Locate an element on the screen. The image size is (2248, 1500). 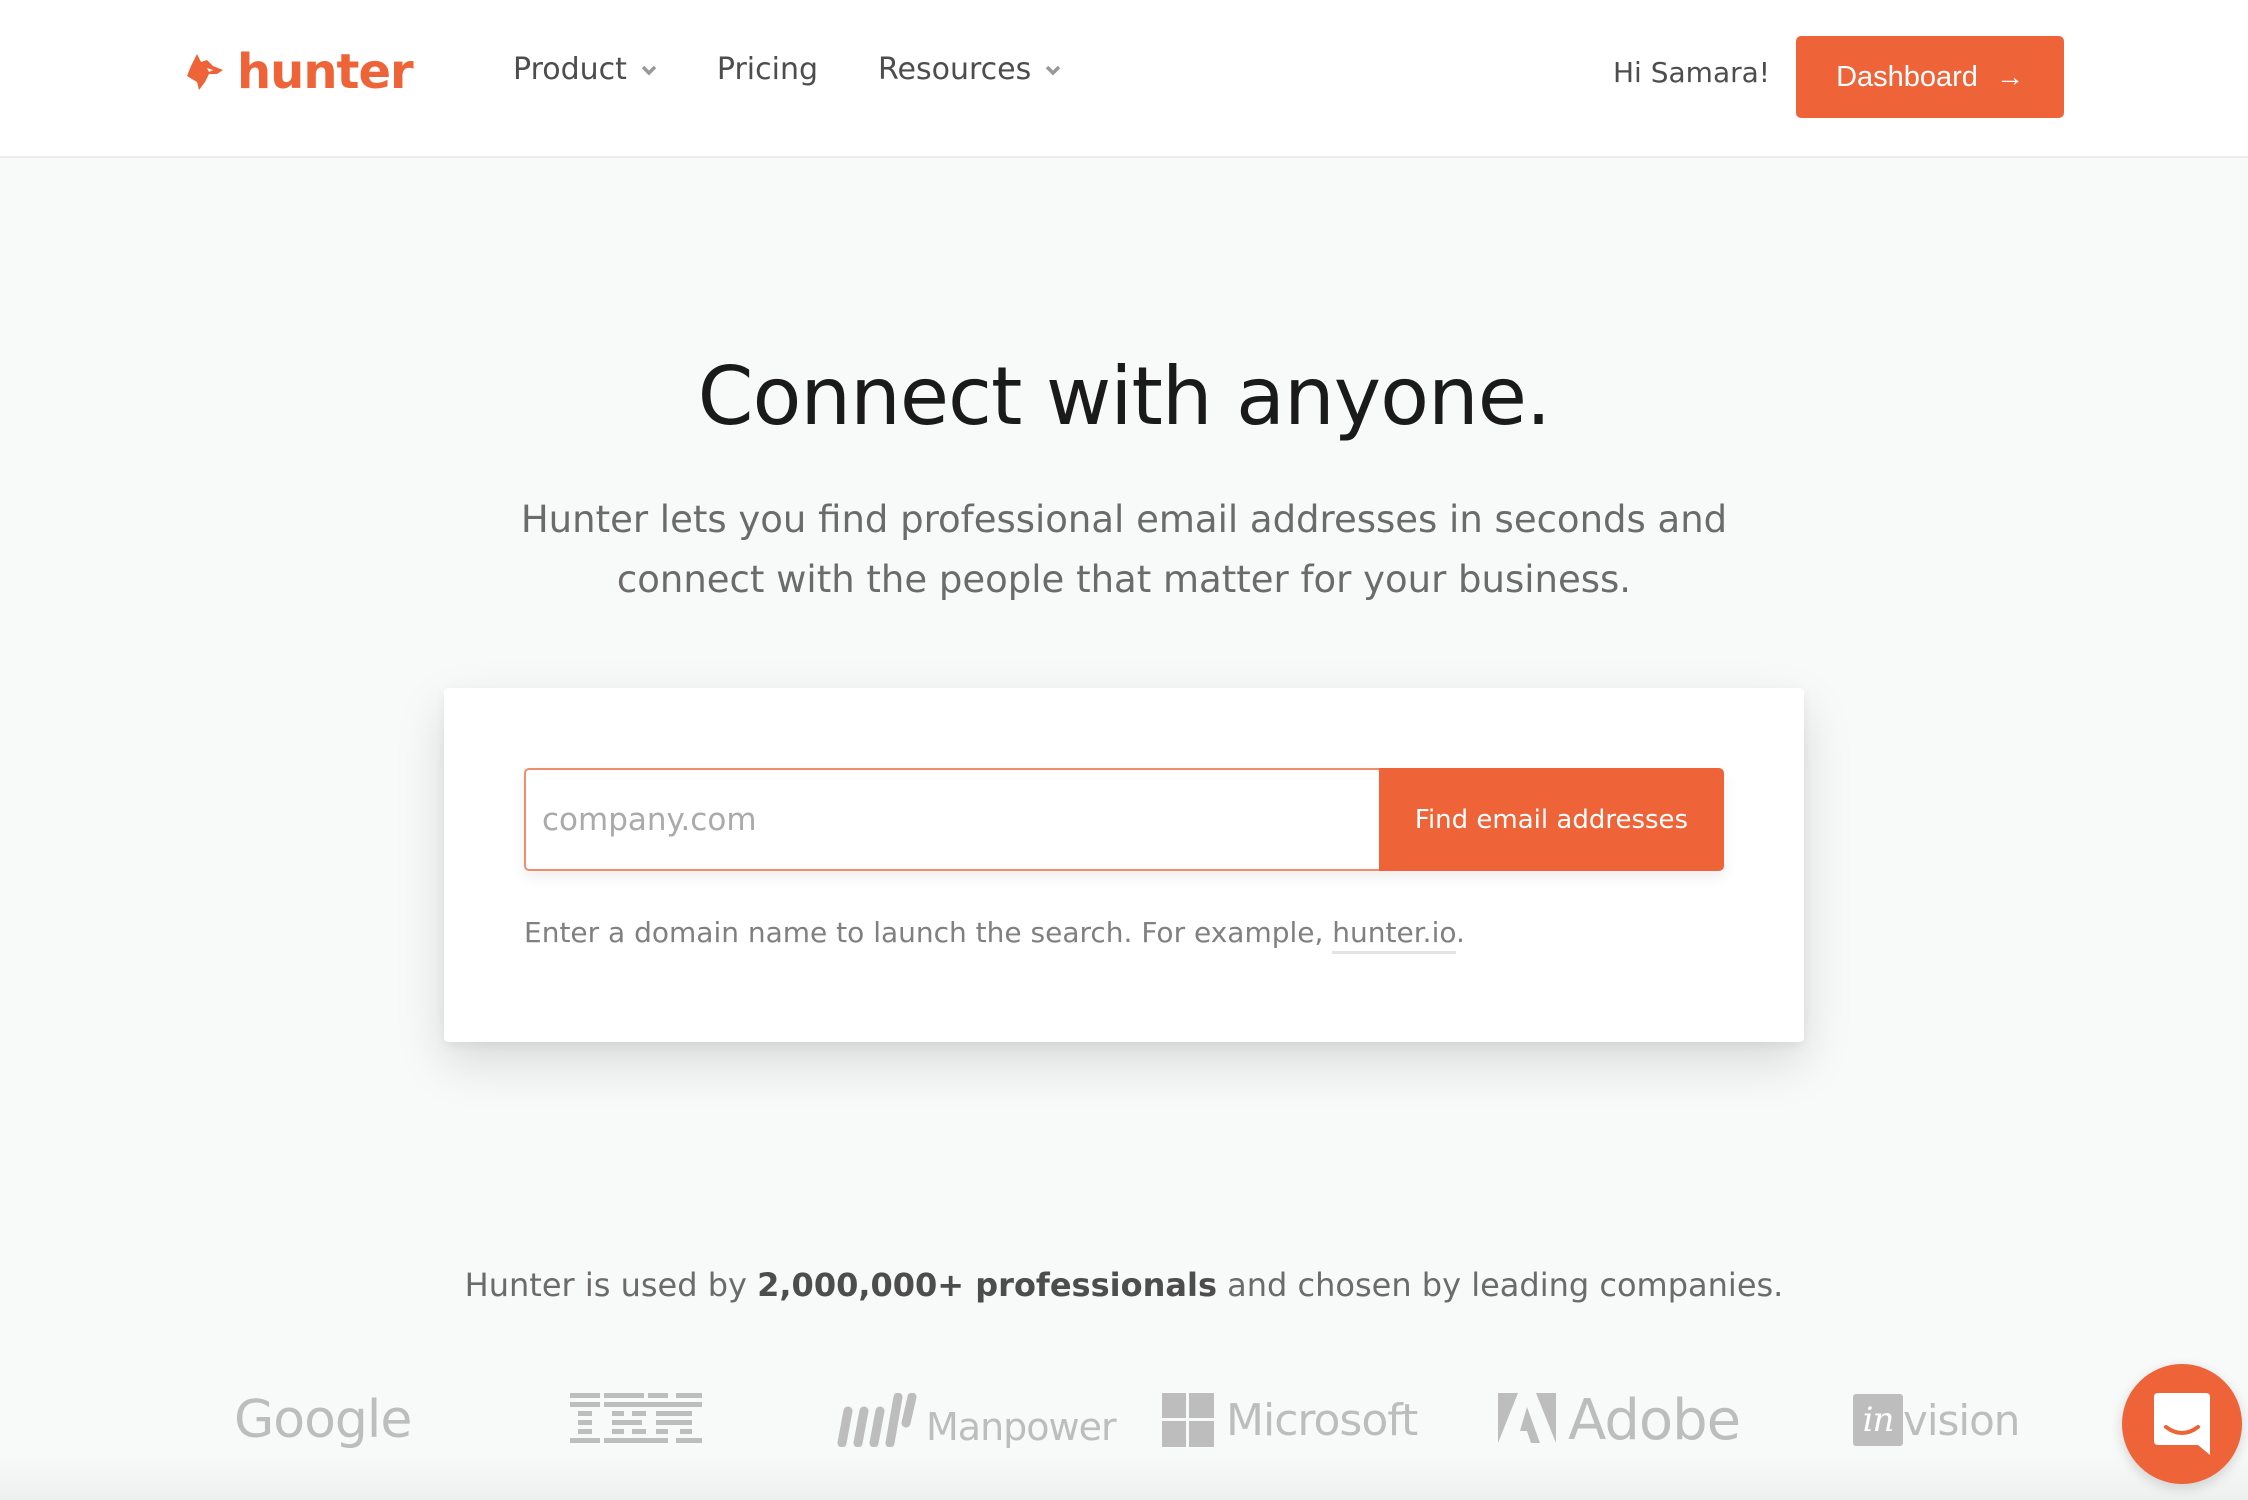
arrow-right-icon: → is located at coordinates (2009, 76).